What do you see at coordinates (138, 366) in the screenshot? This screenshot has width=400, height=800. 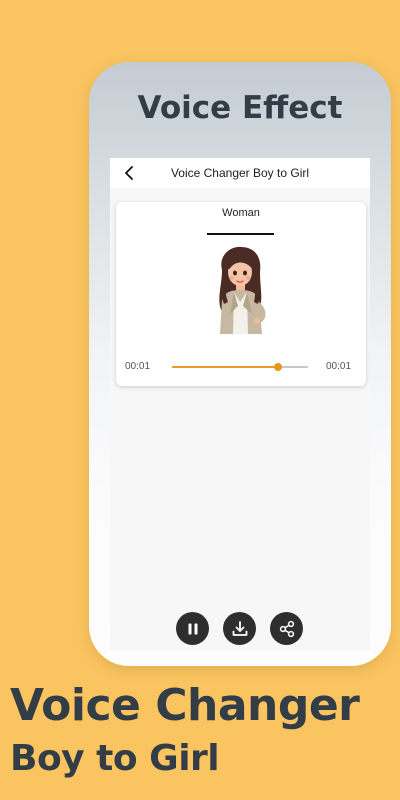 I see `current-time: 00:01` at bounding box center [138, 366].